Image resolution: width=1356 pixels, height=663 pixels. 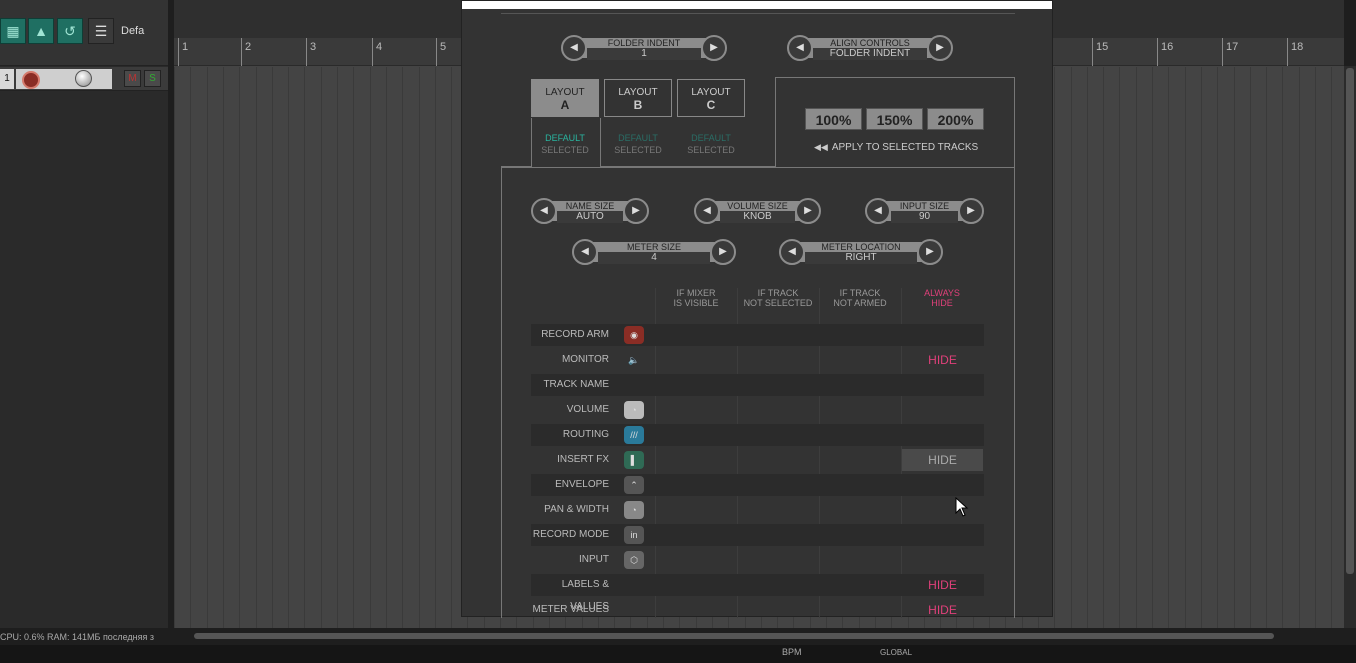 What do you see at coordinates (714, 48) in the screenshot?
I see `folder-indent-increase-icon: ▶` at bounding box center [714, 48].